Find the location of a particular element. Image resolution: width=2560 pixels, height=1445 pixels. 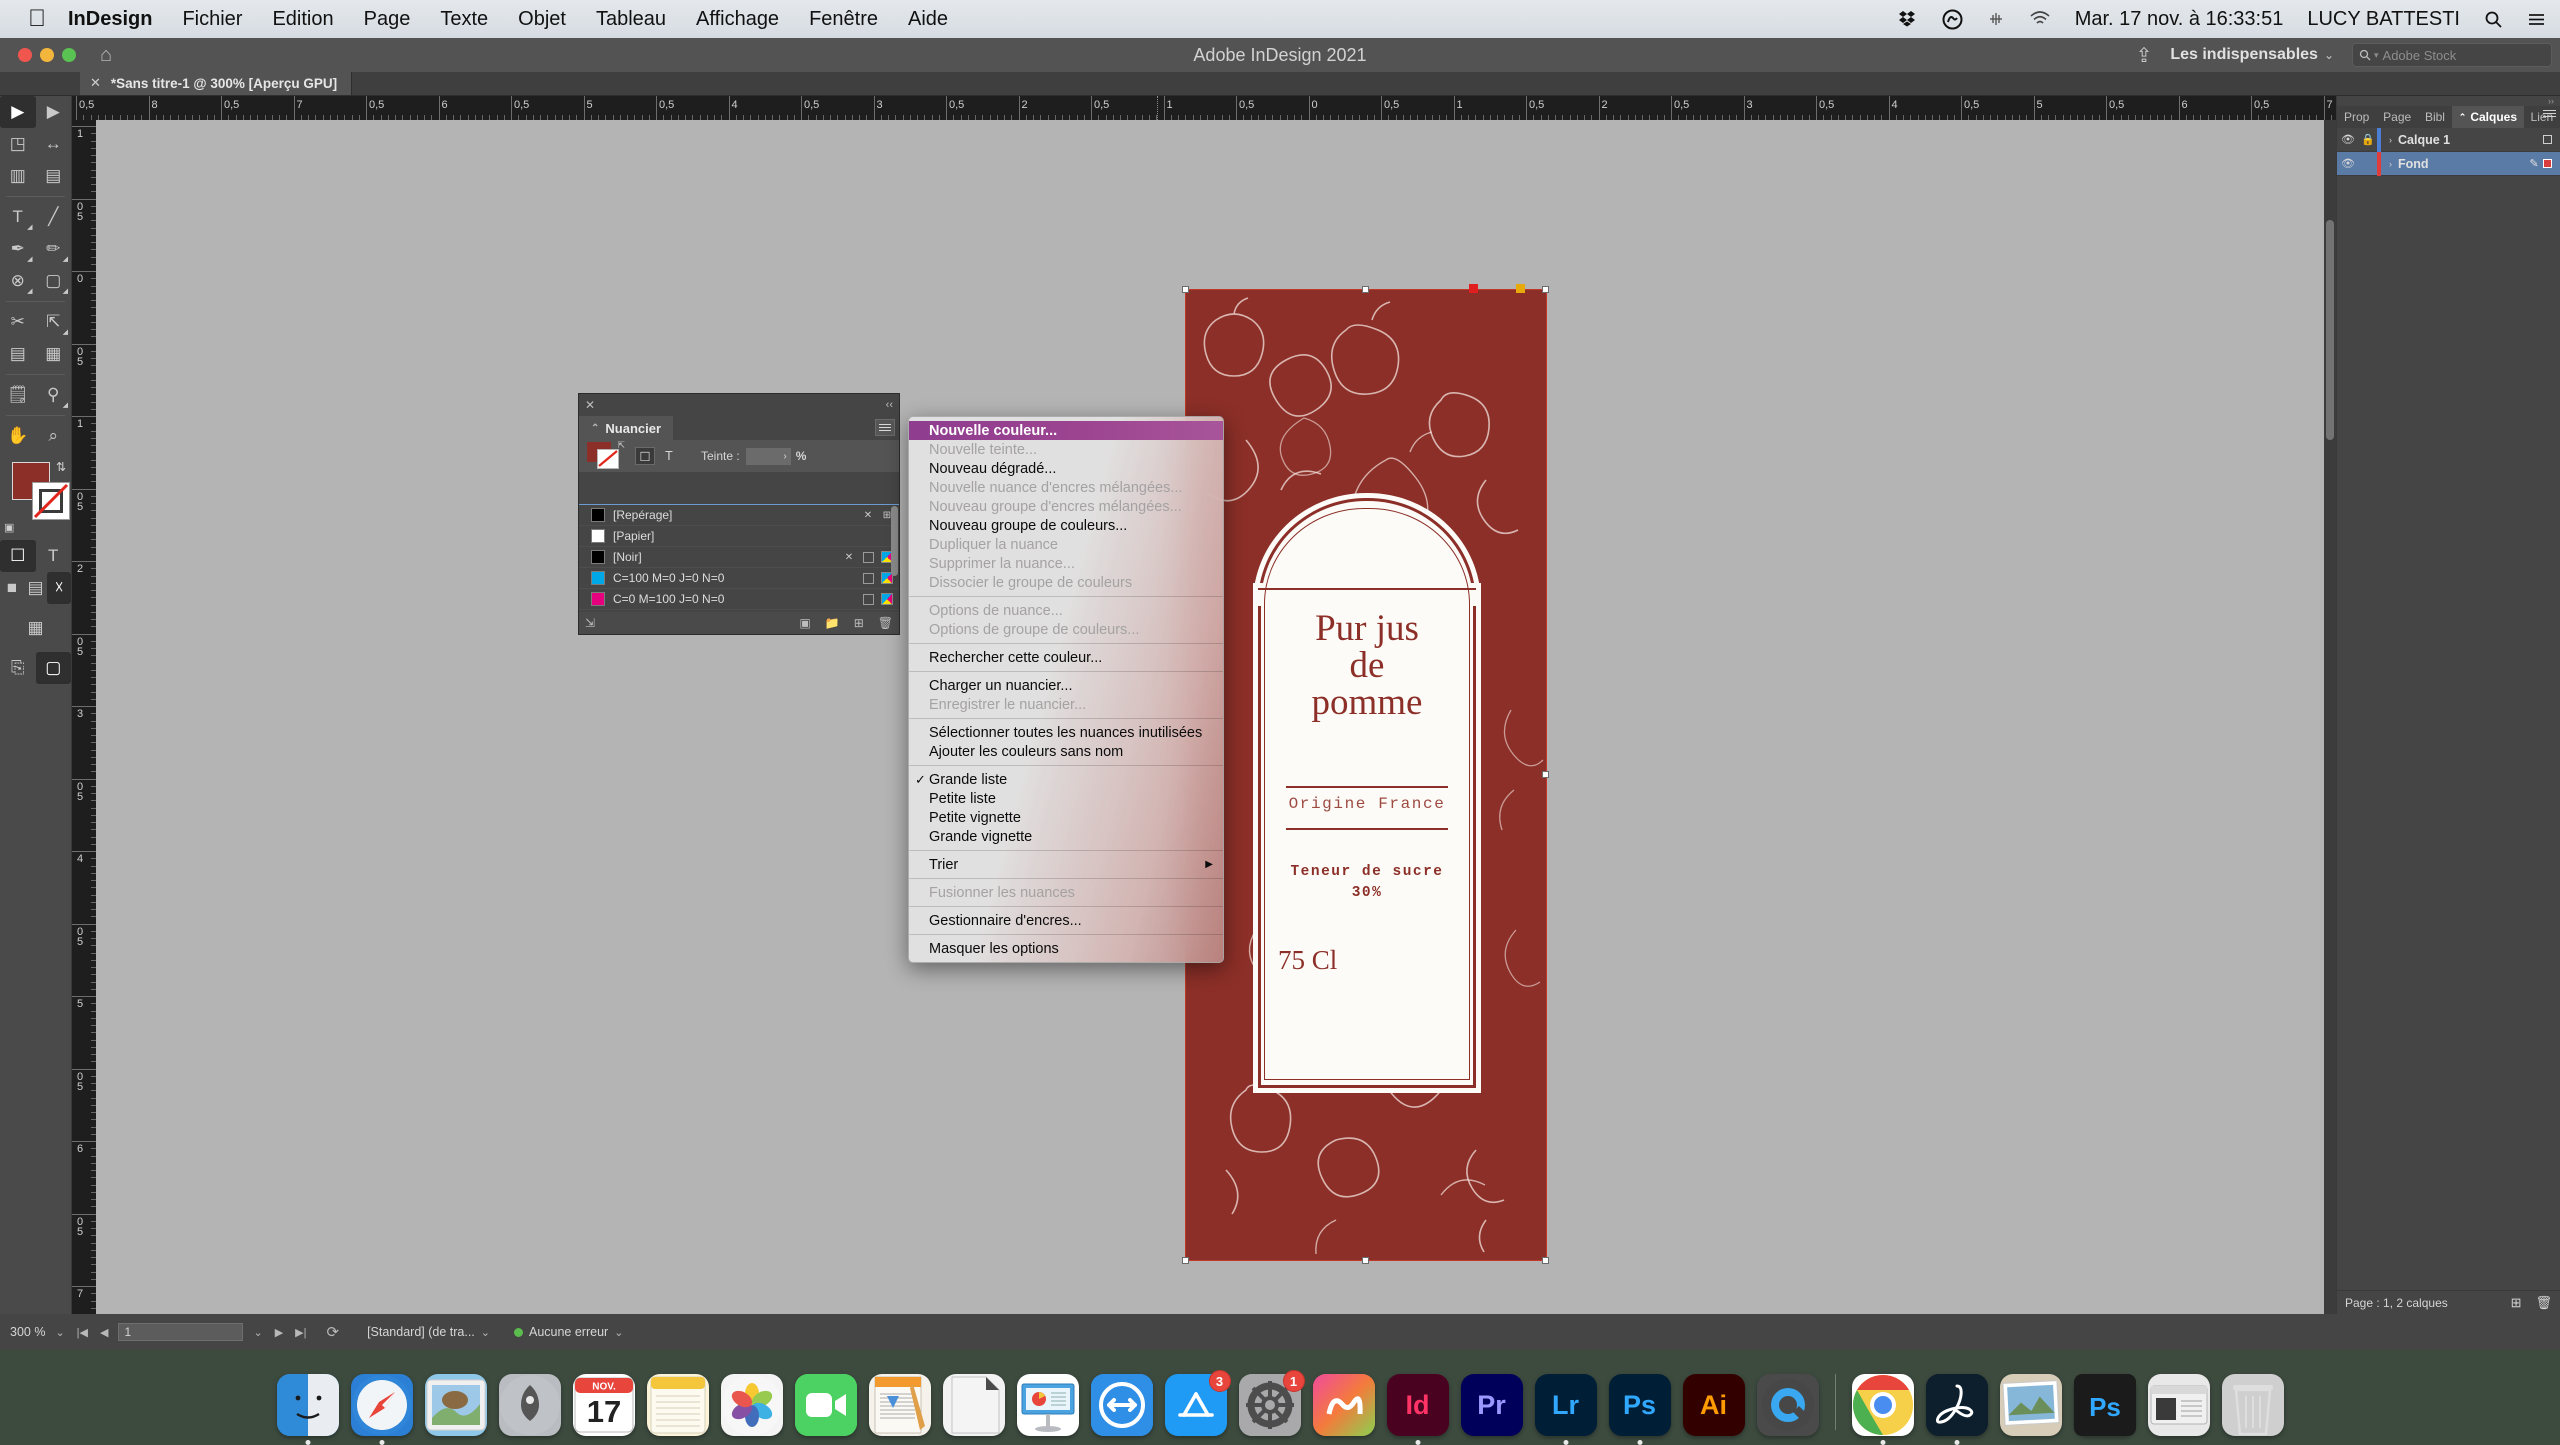

dock-item-indesign: Id is located at coordinates (1418, 1405).